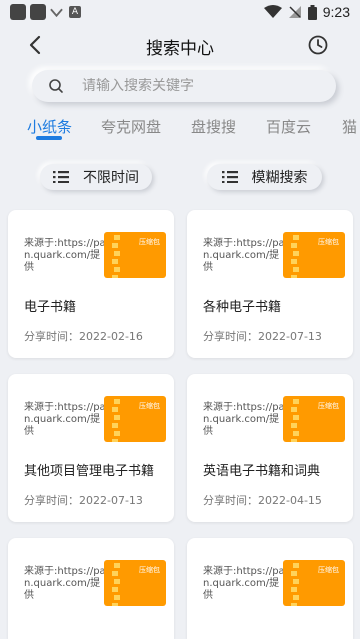  What do you see at coordinates (49, 138) in the screenshot?
I see `tab-active-indicator` at bounding box center [49, 138].